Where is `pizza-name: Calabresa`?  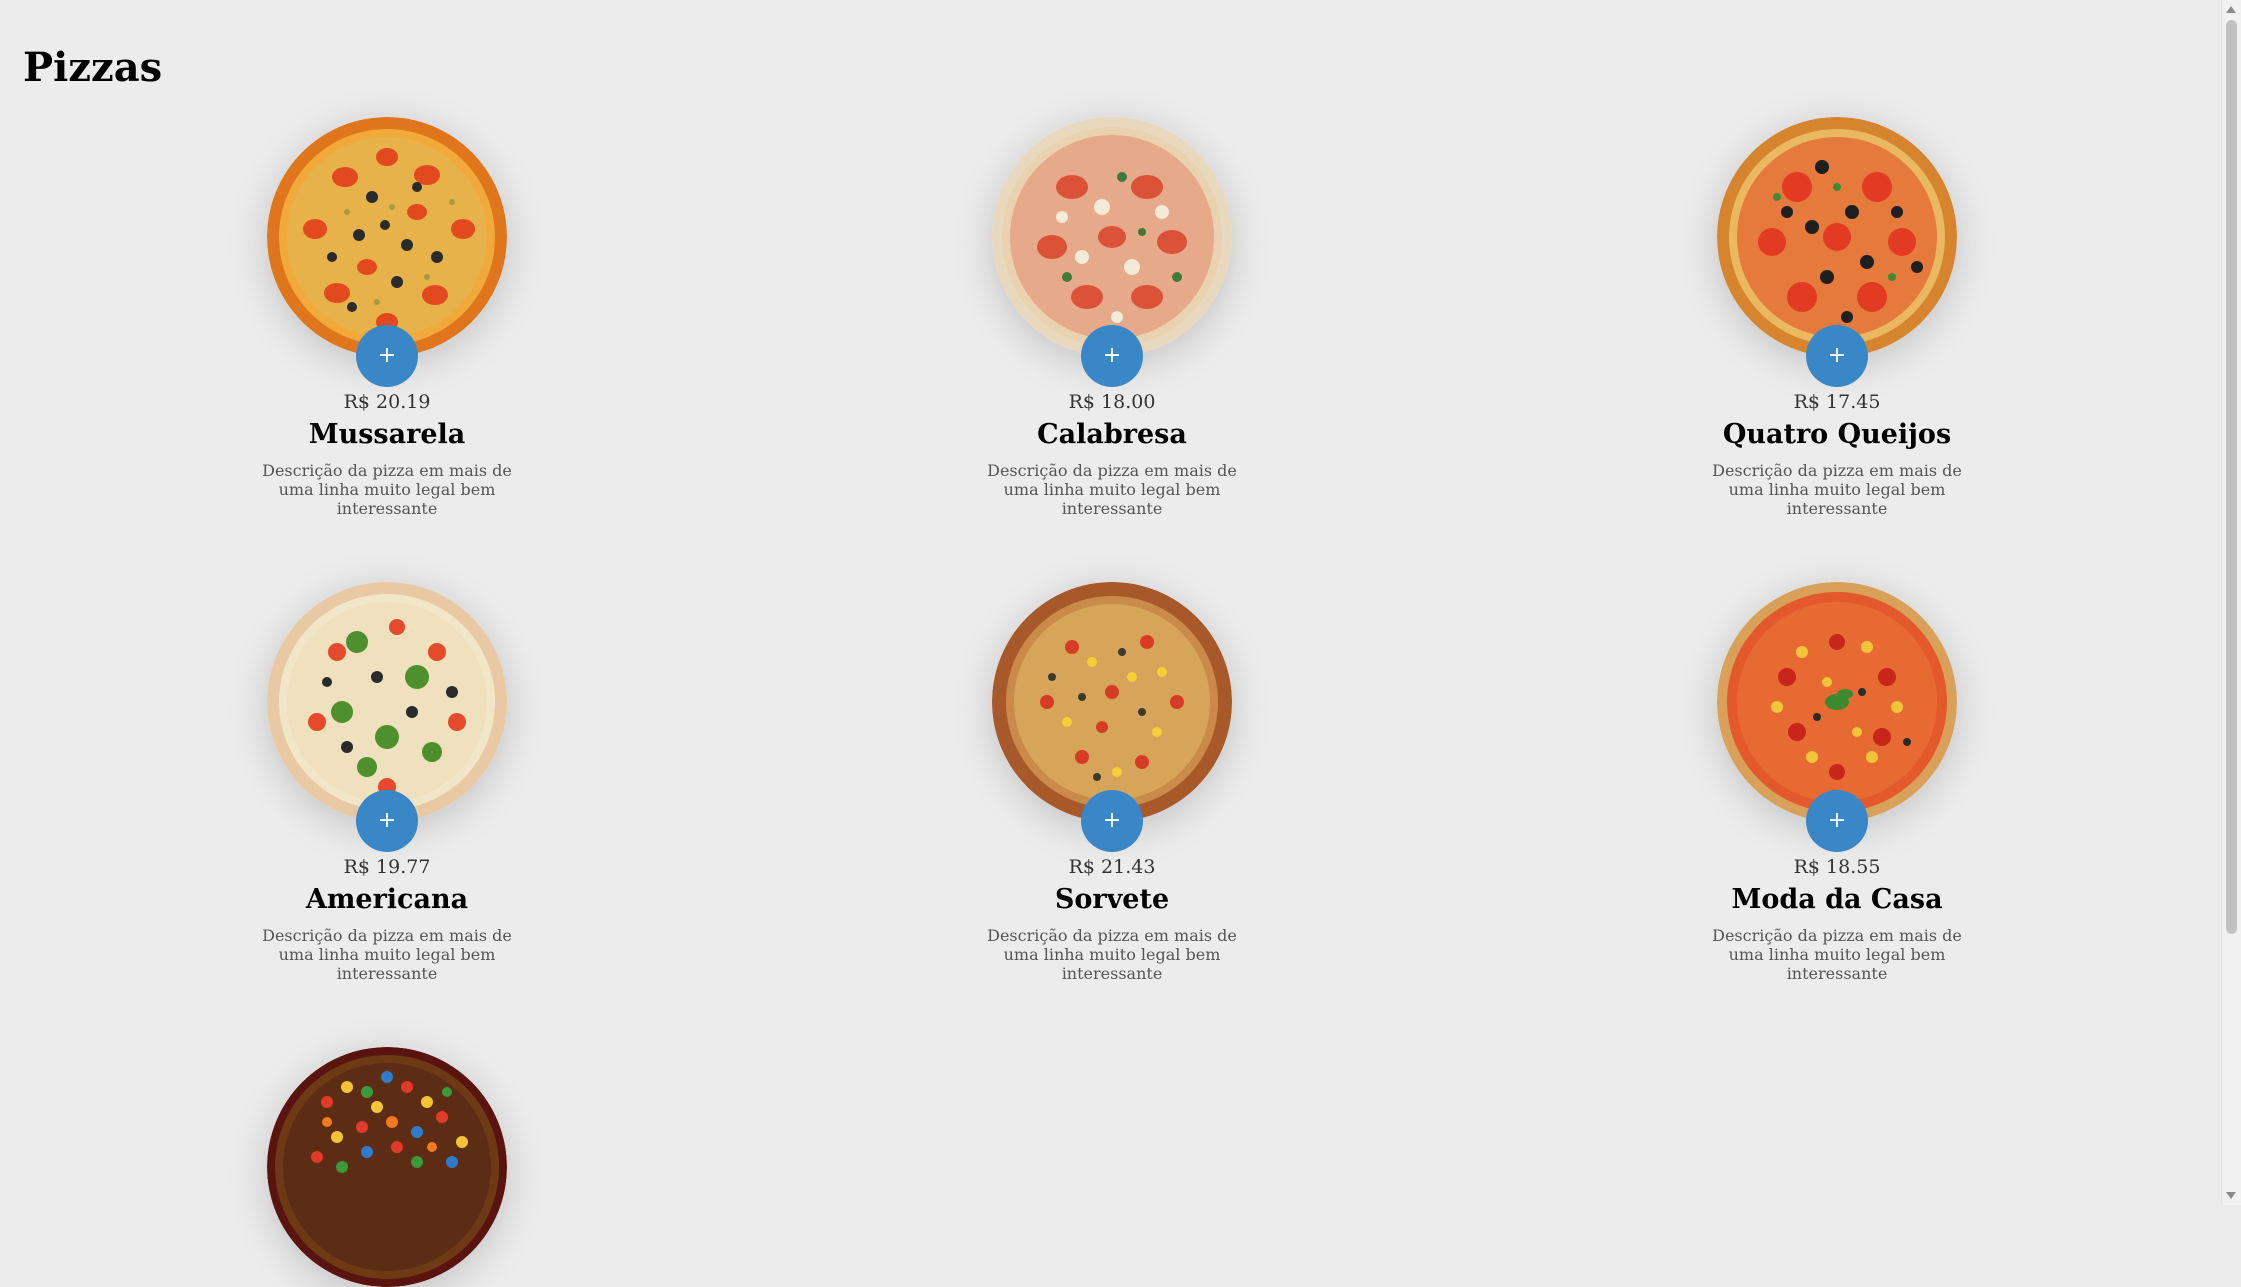
pizza-name: Calabresa is located at coordinates (1112, 434).